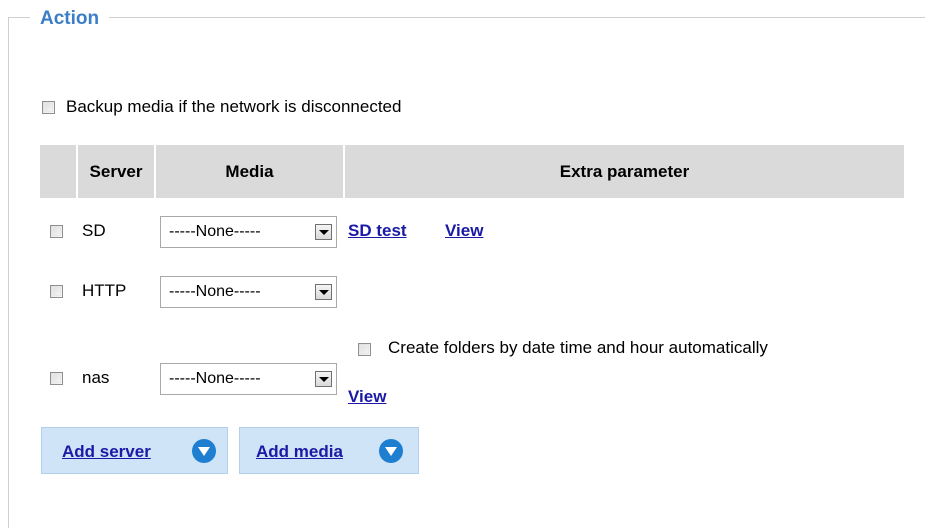  I want to click on backup-checkbox, so click(48, 107).